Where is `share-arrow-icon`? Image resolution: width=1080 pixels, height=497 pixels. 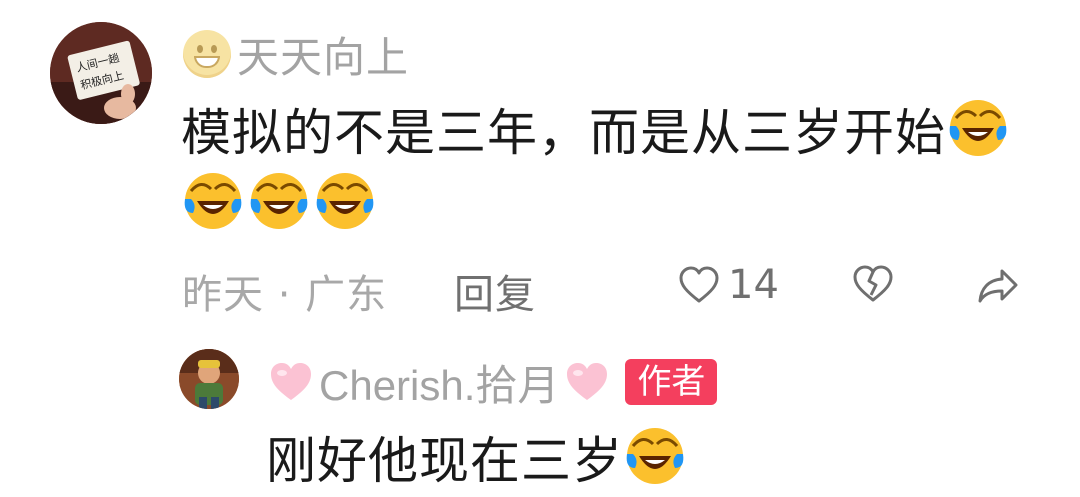
share-arrow-icon is located at coordinates (998, 286).